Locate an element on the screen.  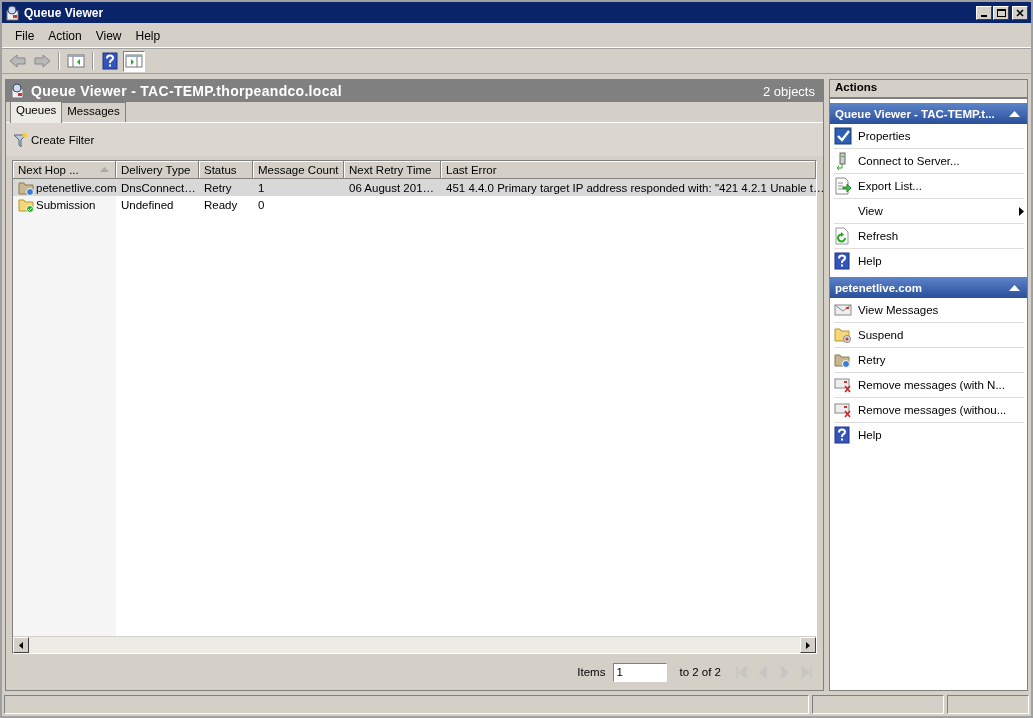
app-icon is located at coordinates (13, 12).